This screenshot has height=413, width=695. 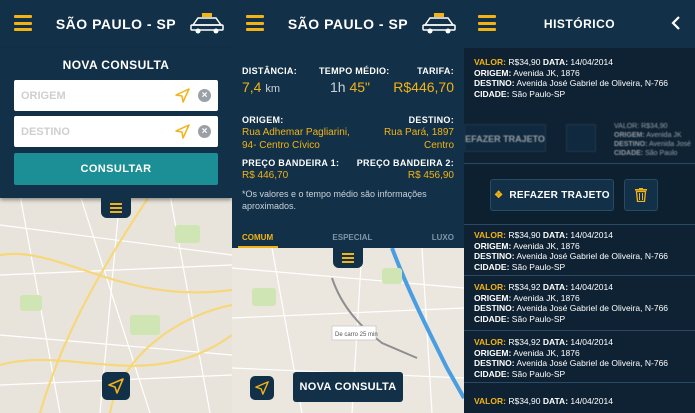 I want to click on history-title: HISTÓRICO, so click(x=579, y=24).